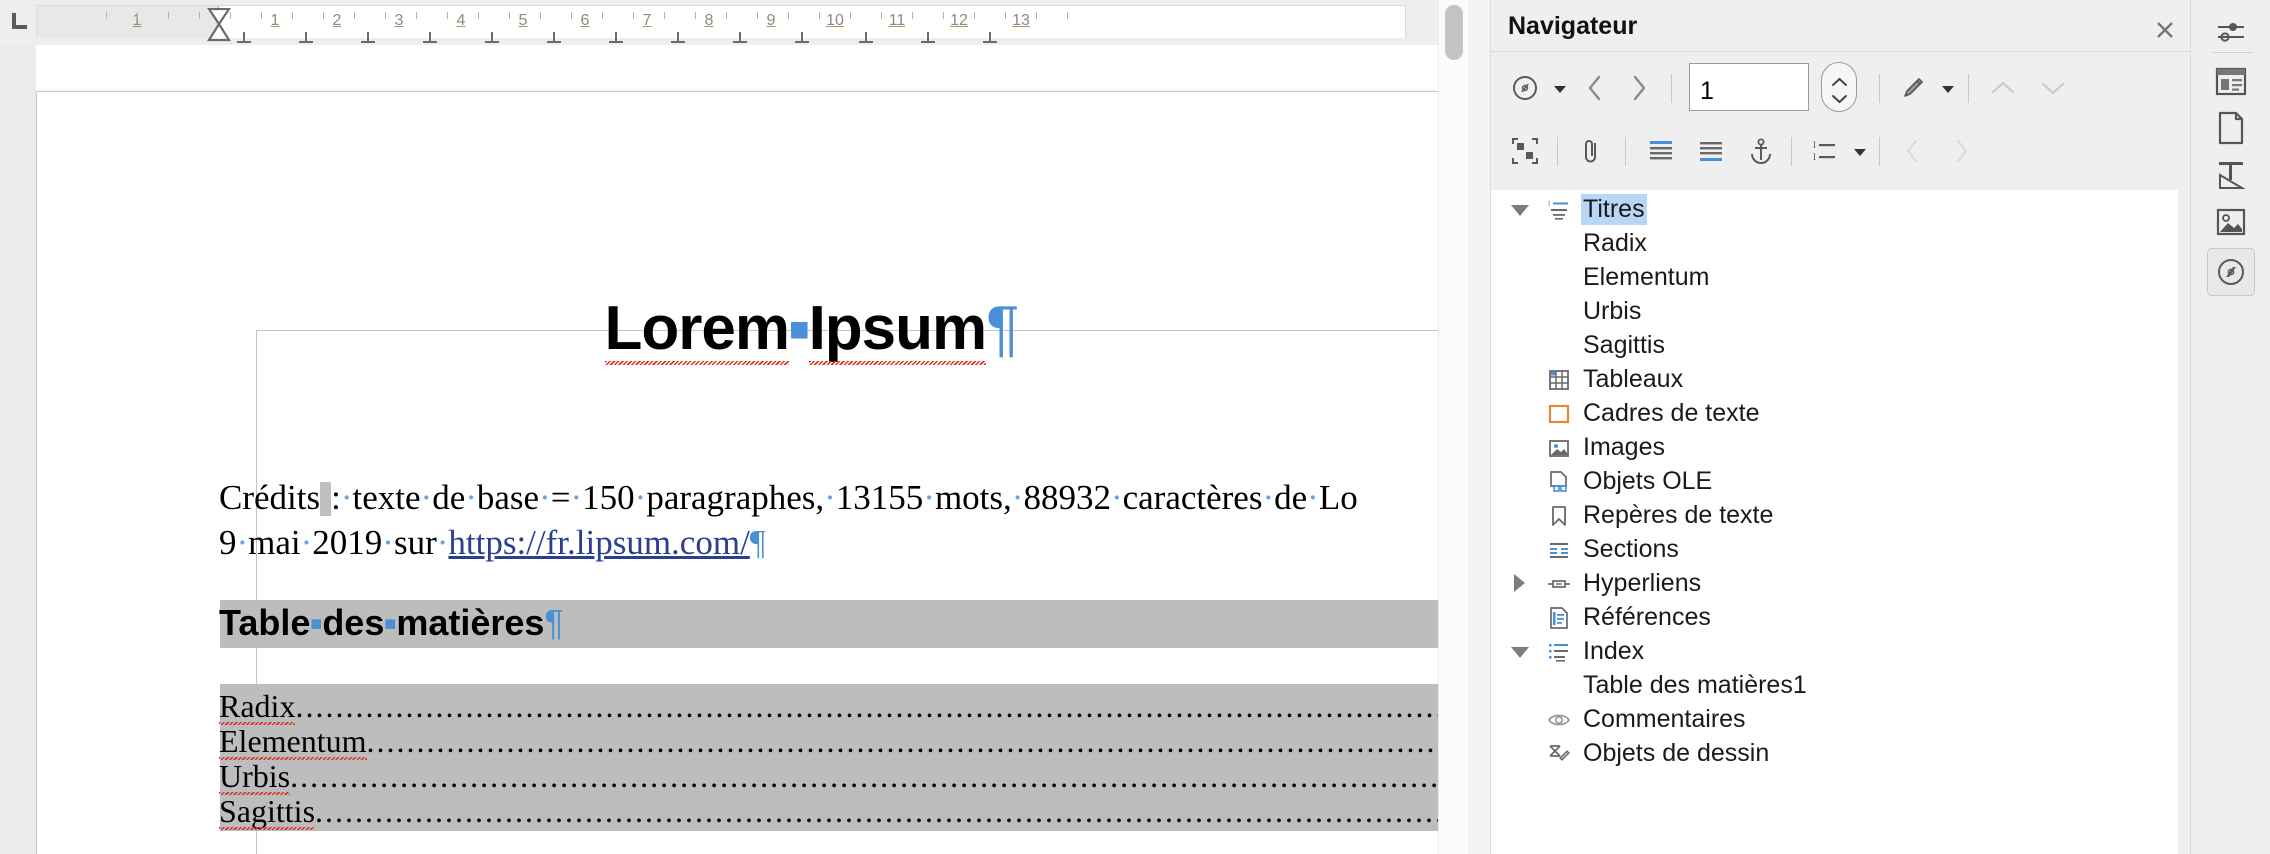 The height and width of the screenshot is (854, 2270). I want to click on heading-levels-icon: I I, so click(1825, 151).